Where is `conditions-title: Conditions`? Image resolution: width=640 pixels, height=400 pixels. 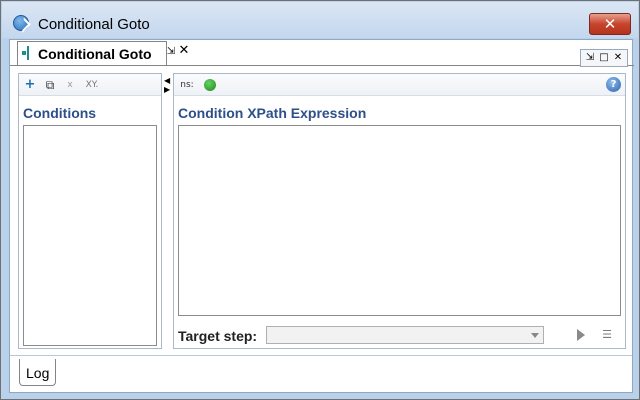 conditions-title: Conditions is located at coordinates (60, 113).